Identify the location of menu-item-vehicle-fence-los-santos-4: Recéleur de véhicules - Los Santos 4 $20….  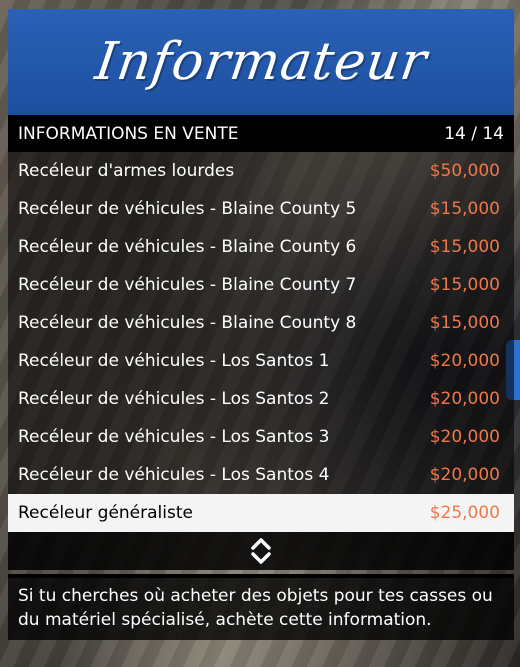
(261, 475).